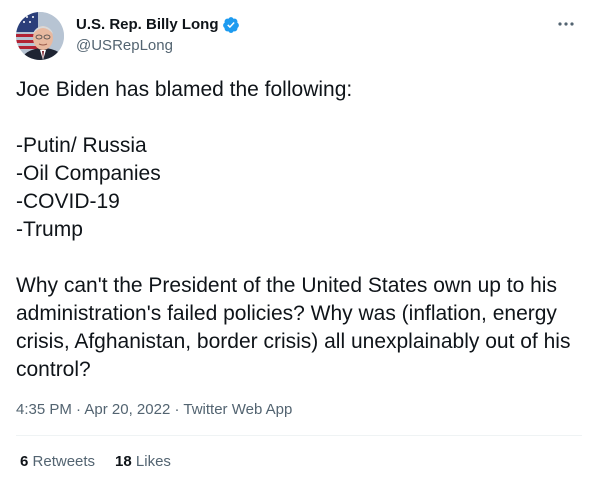 The image size is (598, 487). I want to click on verified-badge-icon, so click(231, 25).